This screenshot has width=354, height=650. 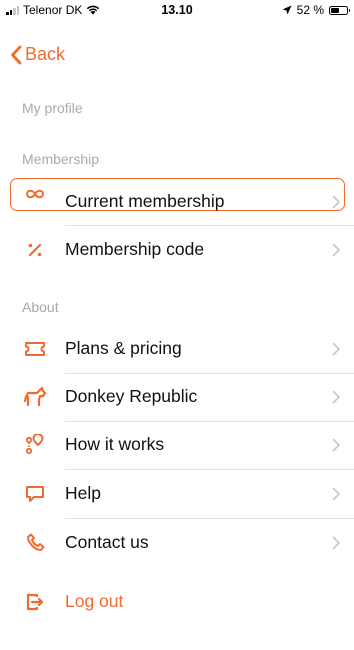 I want to click on chevron-left-icon, so click(x=16, y=54).